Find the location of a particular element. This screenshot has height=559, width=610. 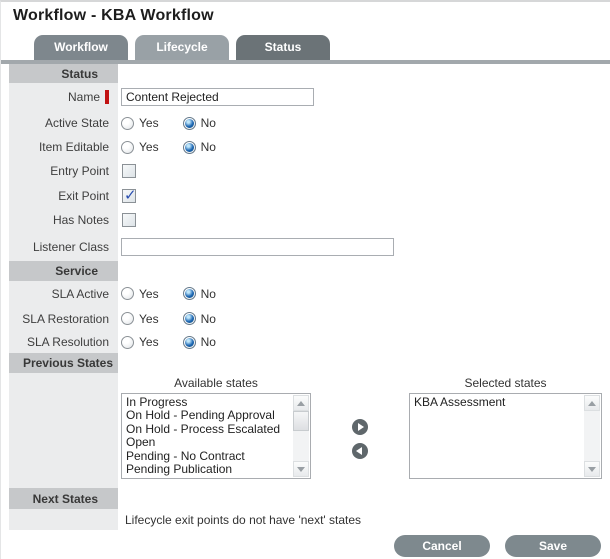

form-row-listener-class: Listener Class is located at coordinates (306, 246).